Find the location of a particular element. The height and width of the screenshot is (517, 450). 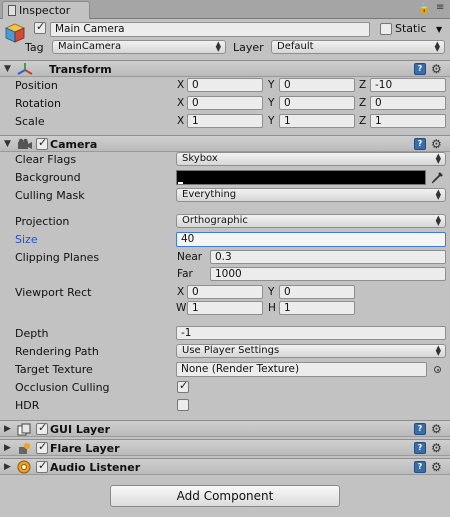

layer-dropdown: Default ▲ ▼ is located at coordinates (358, 47).